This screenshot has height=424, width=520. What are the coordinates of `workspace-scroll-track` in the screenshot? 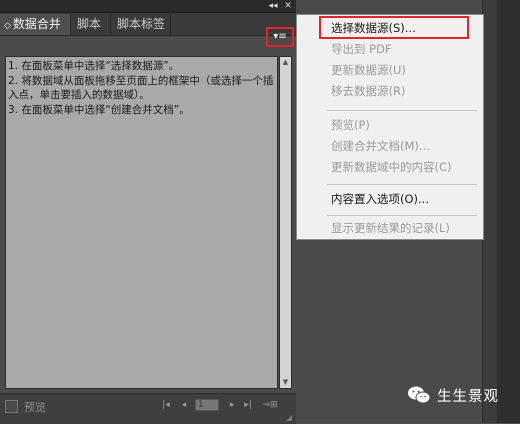 It's located at (490, 211).